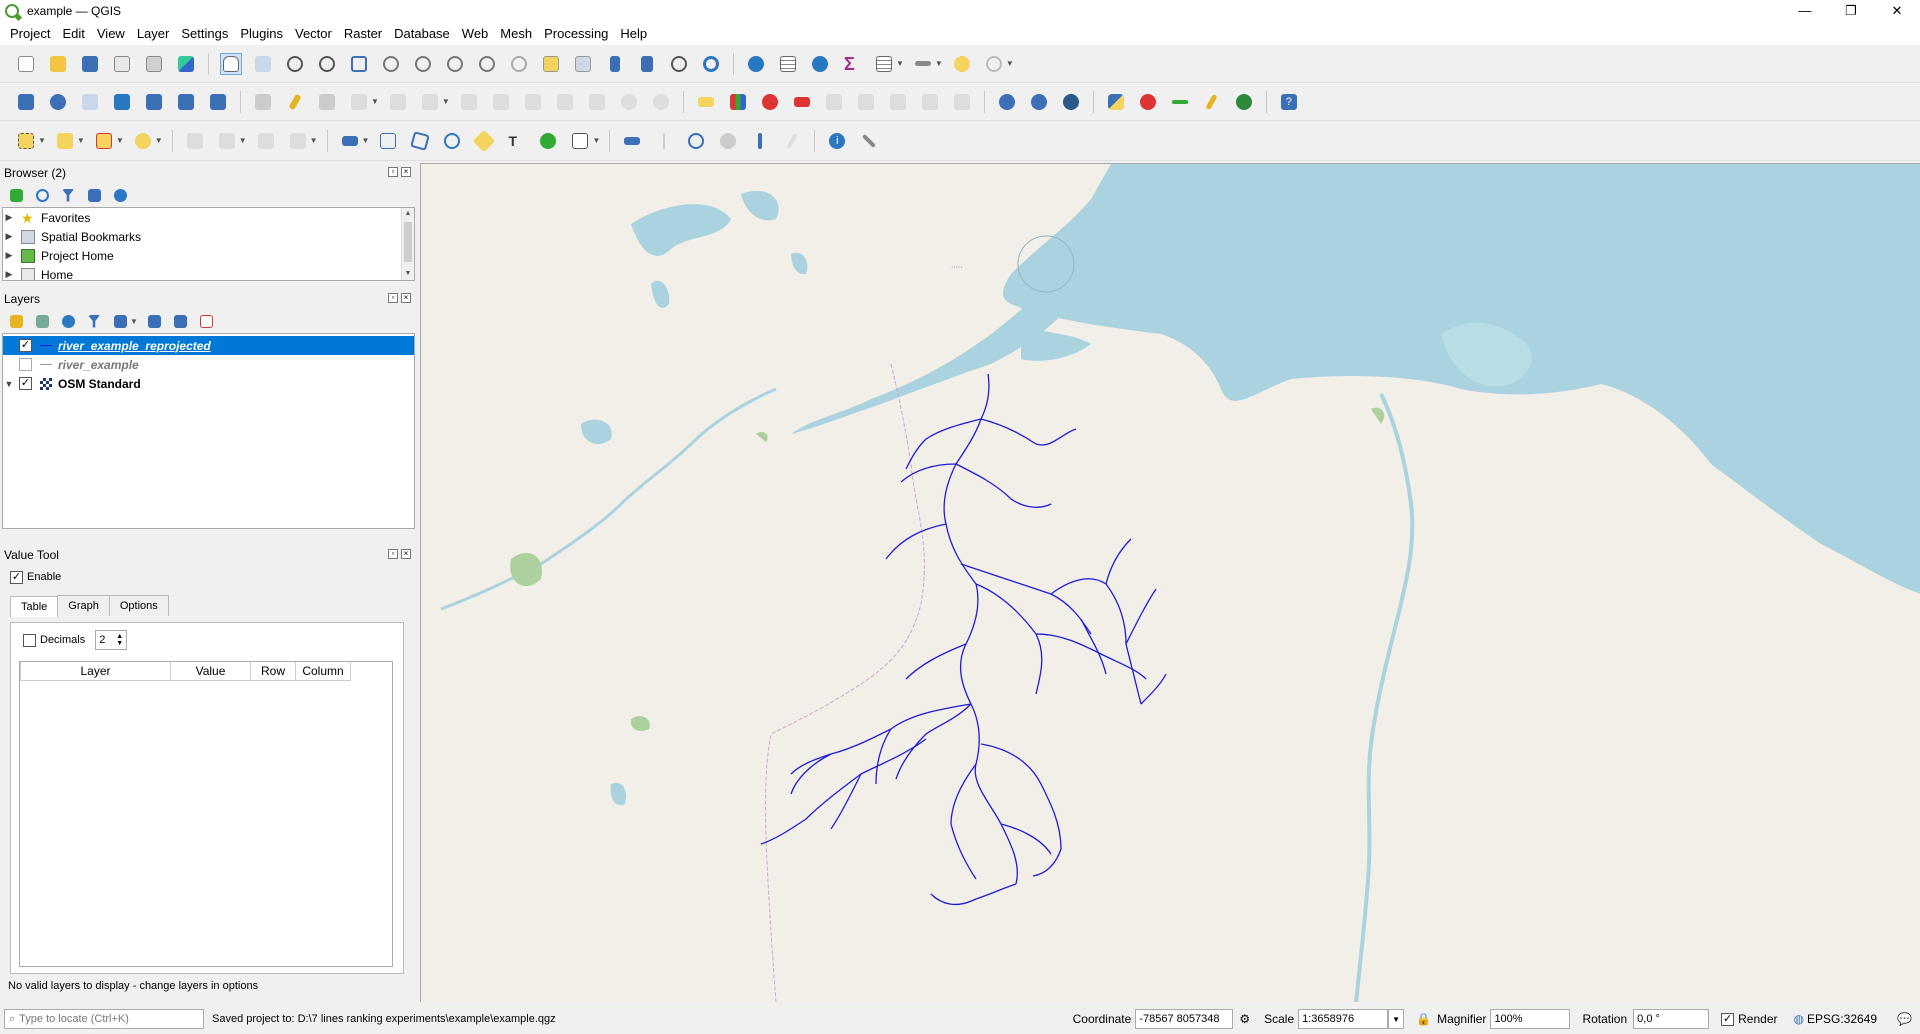 The height and width of the screenshot is (1034, 1920). What do you see at coordinates (661, 102) in the screenshot?
I see `redo-icon` at bounding box center [661, 102].